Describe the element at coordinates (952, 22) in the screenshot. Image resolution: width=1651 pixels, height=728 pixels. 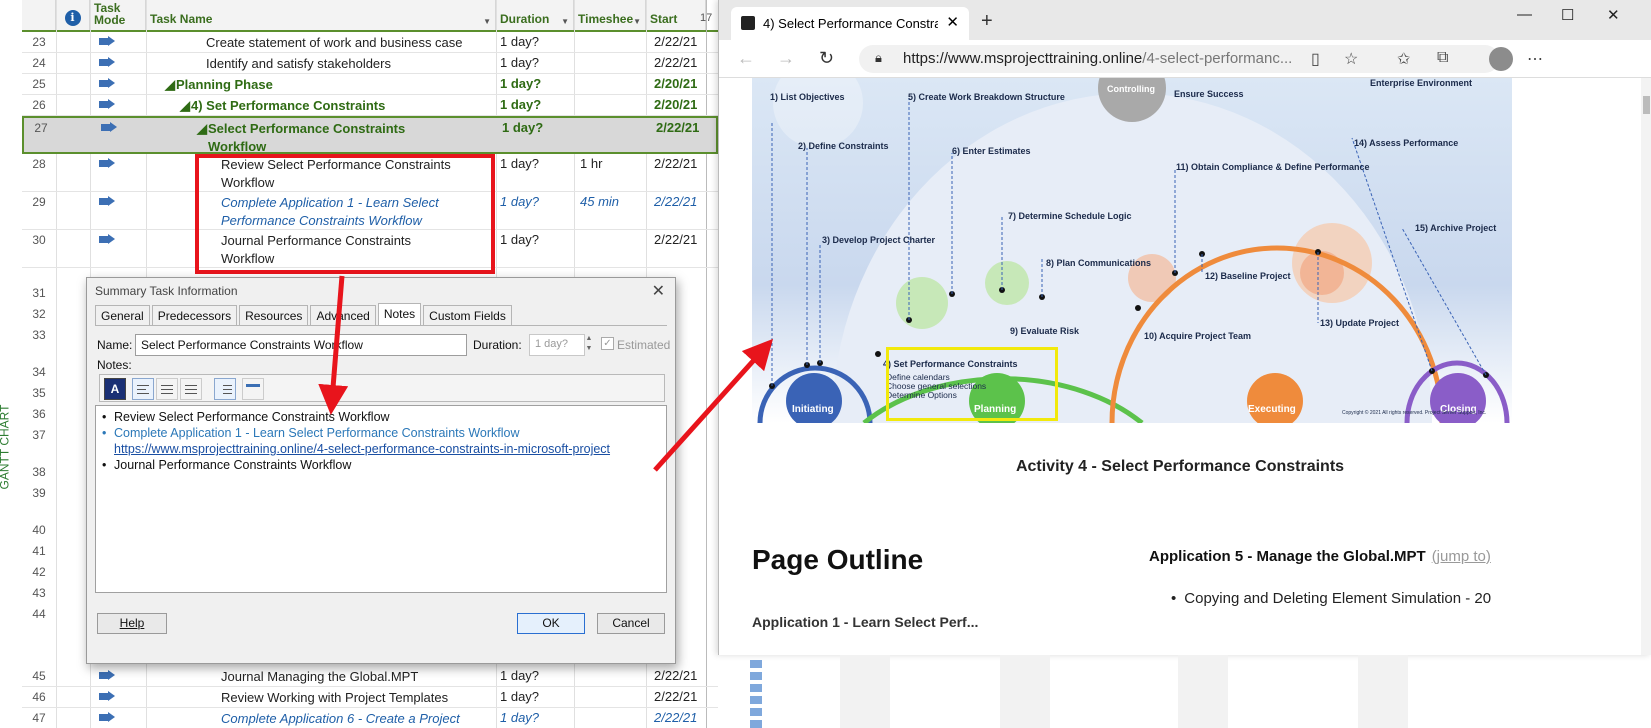
I see `close-tab-icon: ✕` at that location.